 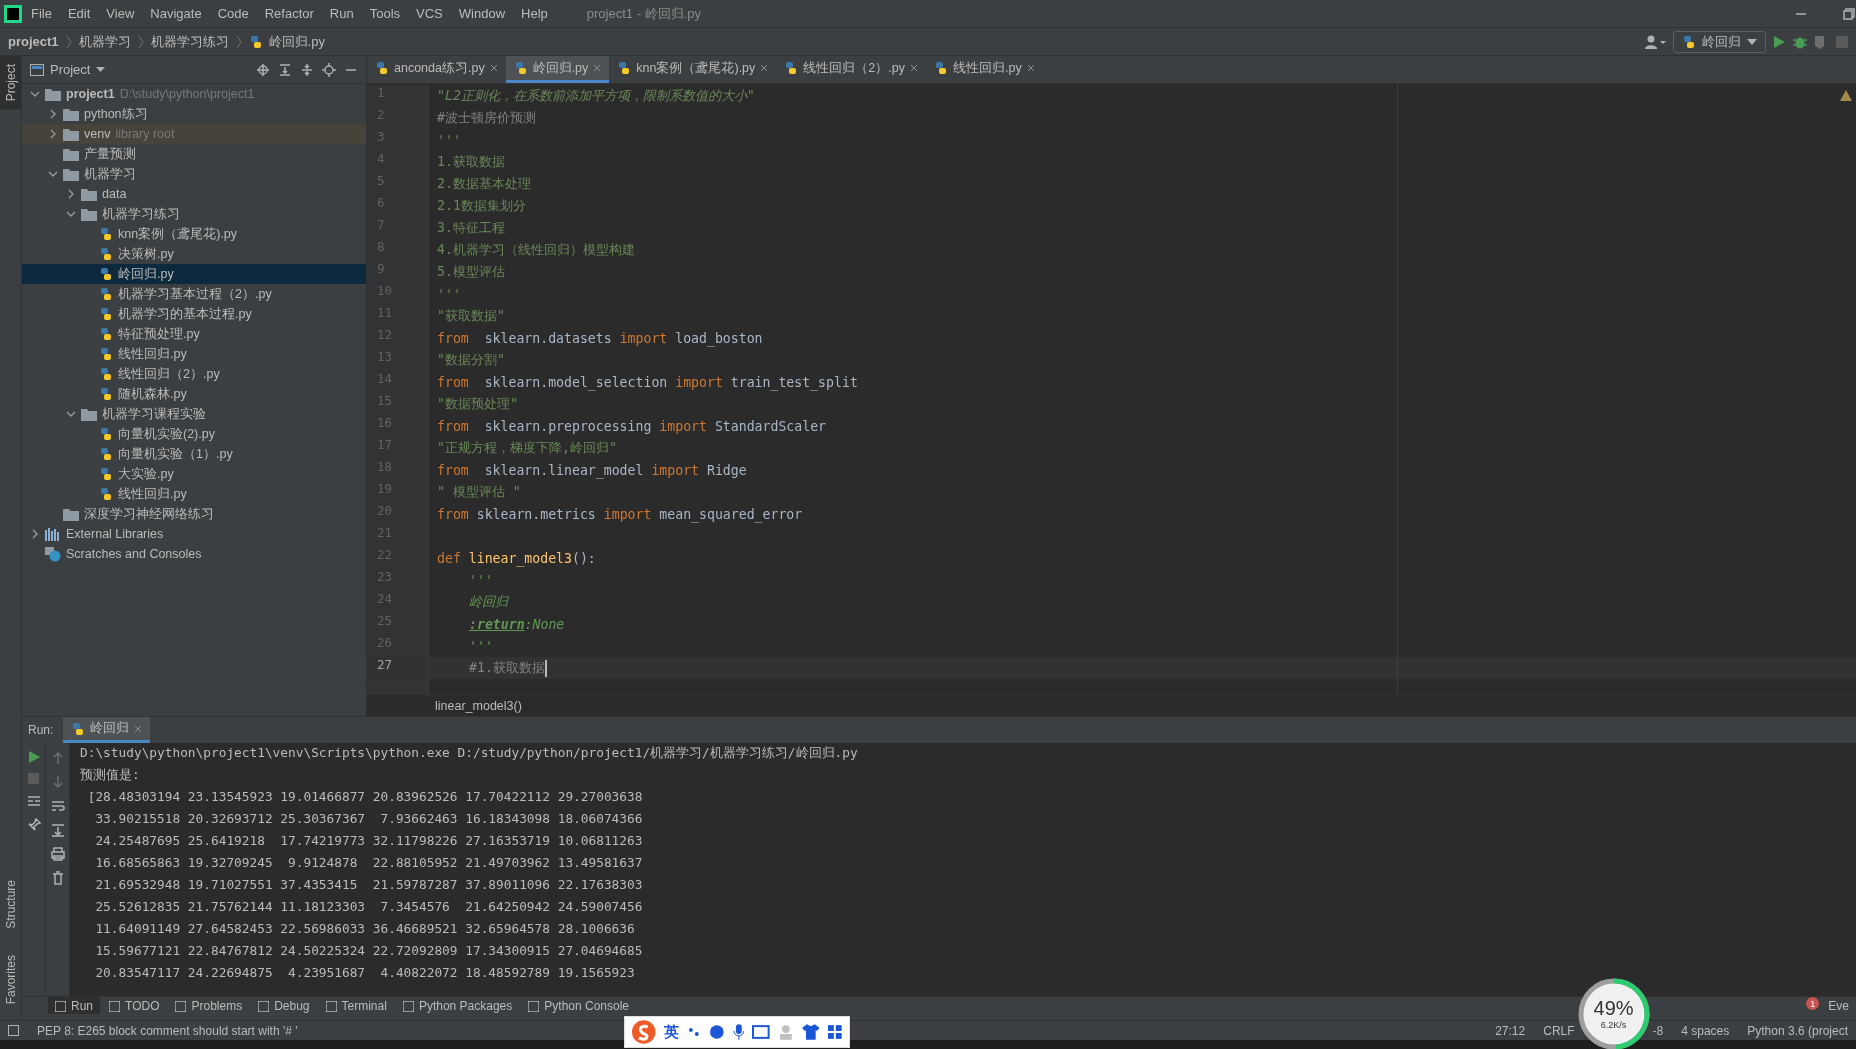 What do you see at coordinates (33, 801) in the screenshot?
I see `layout-icon` at bounding box center [33, 801].